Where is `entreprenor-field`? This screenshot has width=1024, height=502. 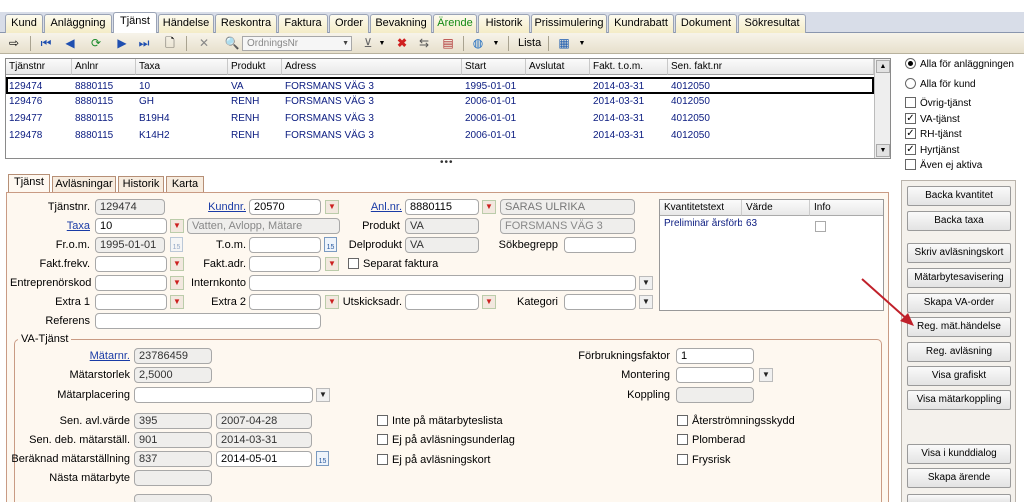 entreprenor-field is located at coordinates (131, 283).